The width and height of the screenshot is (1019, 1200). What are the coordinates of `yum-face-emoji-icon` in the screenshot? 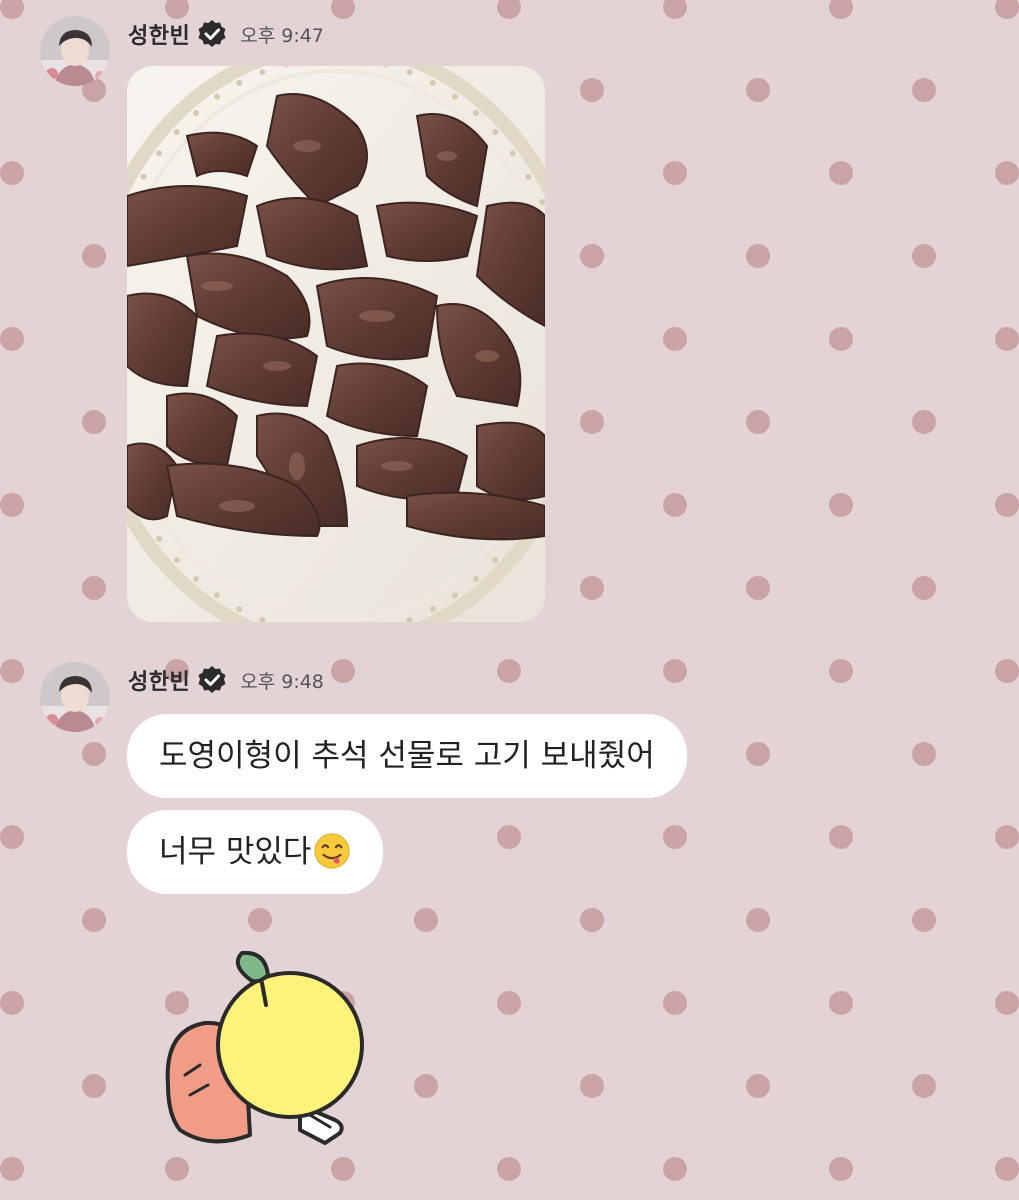 It's located at (332, 850).